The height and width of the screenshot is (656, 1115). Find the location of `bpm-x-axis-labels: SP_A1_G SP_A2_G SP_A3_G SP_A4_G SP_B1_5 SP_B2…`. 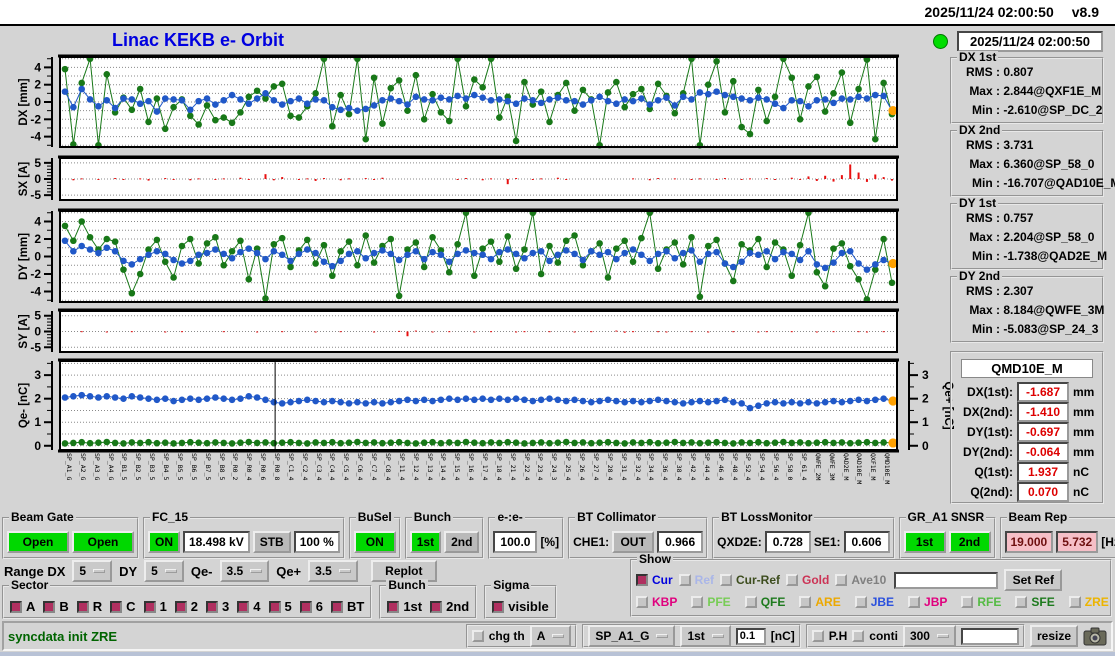

bpm-x-axis-labels: SP_A1_G SP_A2_G SP_A3_G SP_A4_G SP_B1_5 SP_B2… is located at coordinates (480, 482).